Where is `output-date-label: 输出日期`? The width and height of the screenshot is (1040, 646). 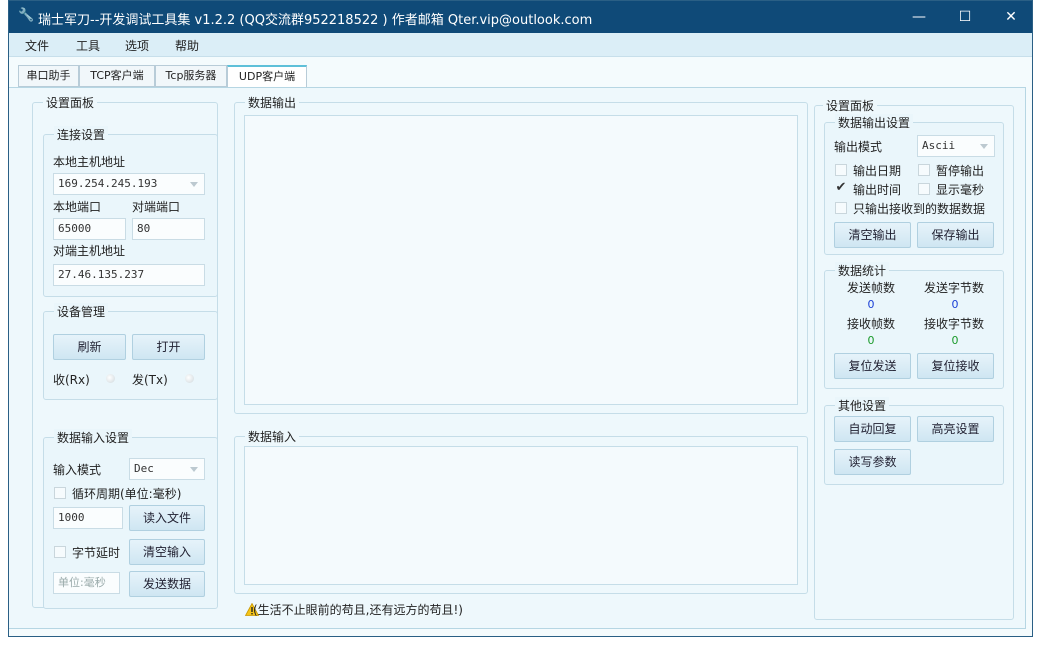 output-date-label: 输出日期 is located at coordinates (877, 171).